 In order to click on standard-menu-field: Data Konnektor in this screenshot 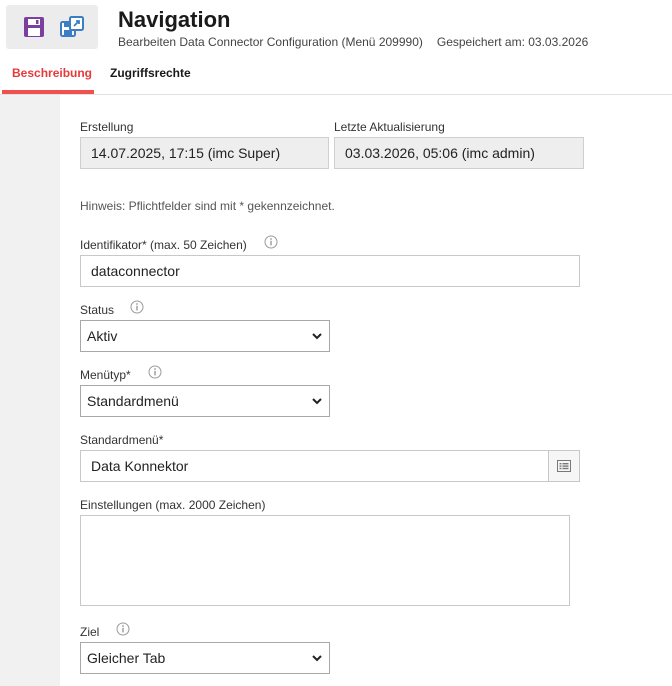, I will do `click(330, 466)`.